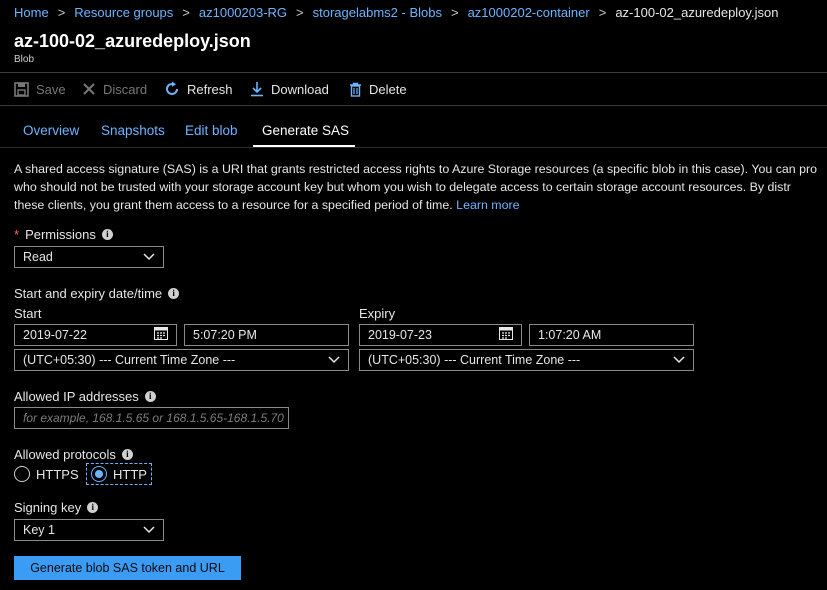 This screenshot has height=590, width=827. I want to click on expiry-time-input: 1:07:20 AM, so click(611, 335).